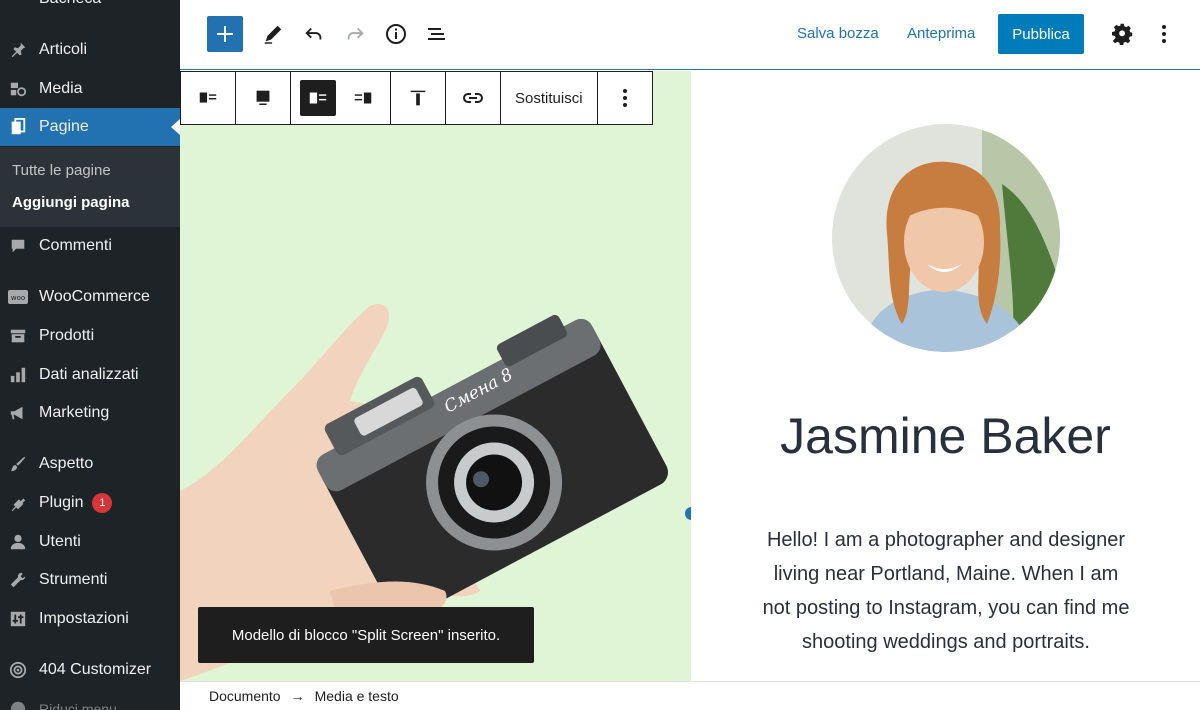 The width and height of the screenshot is (1200, 710). Describe the element at coordinates (90, 413) in the screenshot. I see `sidebar-item-marketing: Marketing` at that location.